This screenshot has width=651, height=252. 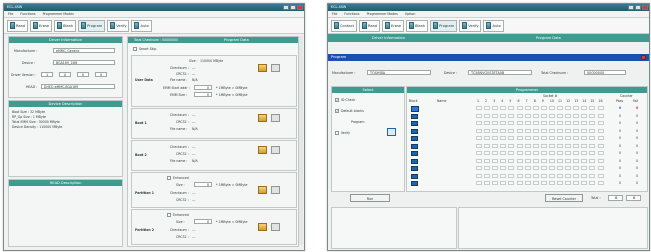 What do you see at coordinates (564, 198) in the screenshot?
I see `reset-counter-button: Reset Counter` at bounding box center [564, 198].